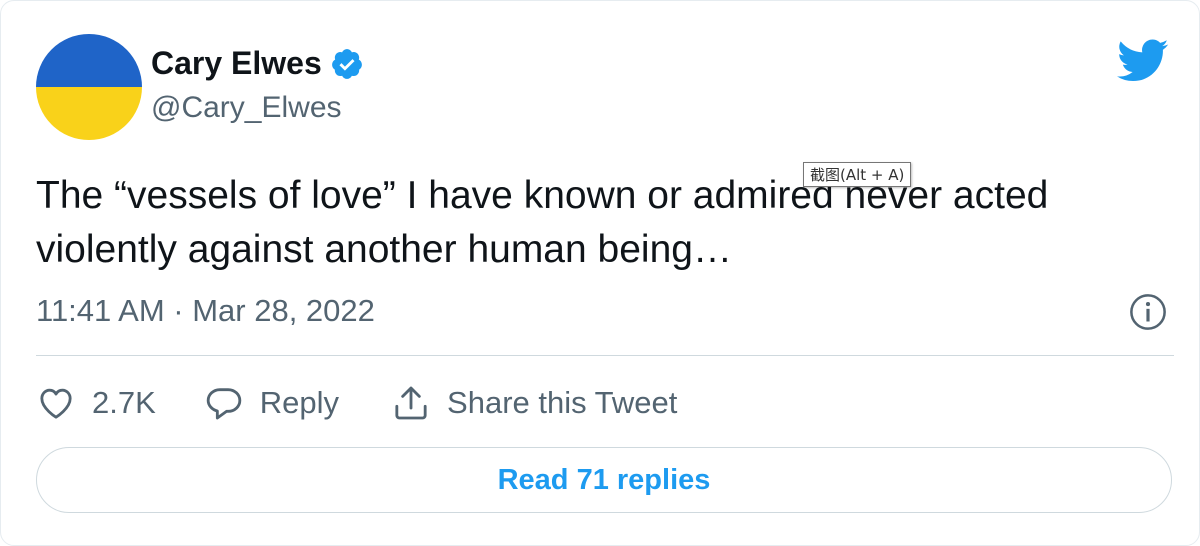  Describe the element at coordinates (1143, 61) in the screenshot. I see `twitter-bird-icon` at that location.